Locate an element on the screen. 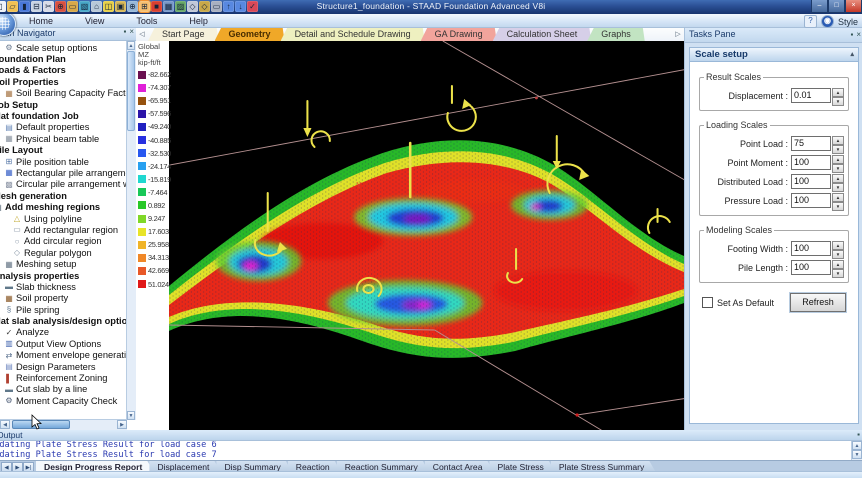  tree-item: △ Using polyline is located at coordinates (63, 218).